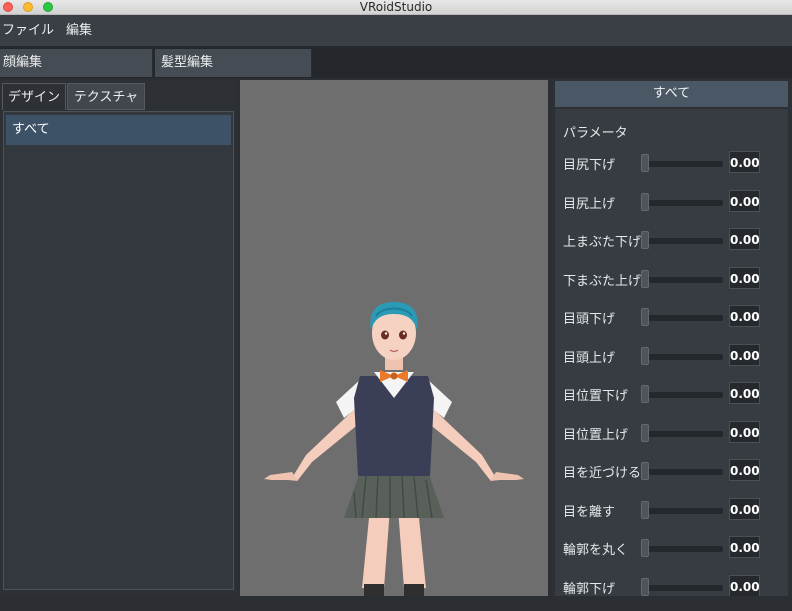  What do you see at coordinates (76, 63) in the screenshot?
I see `tab-face-edit: 顔編集` at bounding box center [76, 63].